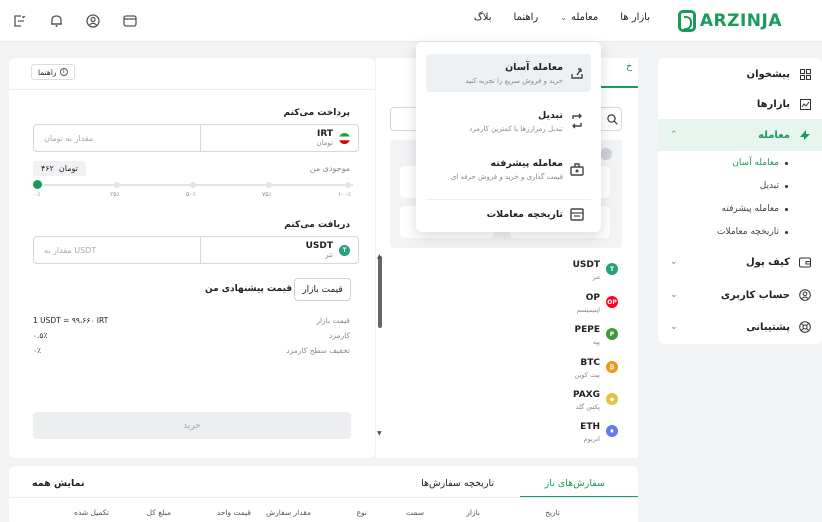  I want to click on coin-row: ETH اتریوم ♦, so click(503, 435).